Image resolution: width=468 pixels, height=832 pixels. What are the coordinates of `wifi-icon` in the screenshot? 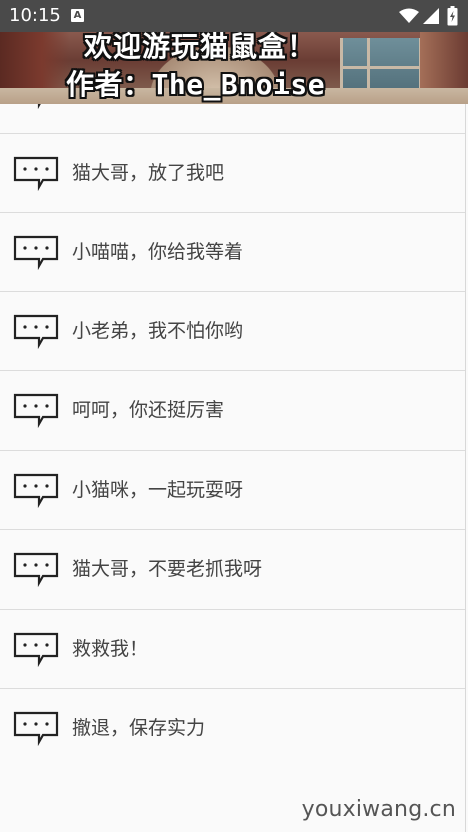 It's located at (409, 15).